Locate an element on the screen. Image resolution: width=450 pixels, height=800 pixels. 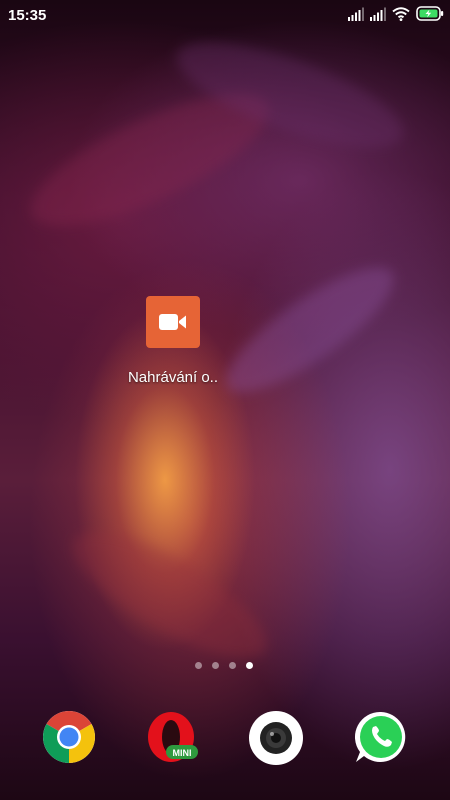
status-time: 15:35 is located at coordinates (27, 15).